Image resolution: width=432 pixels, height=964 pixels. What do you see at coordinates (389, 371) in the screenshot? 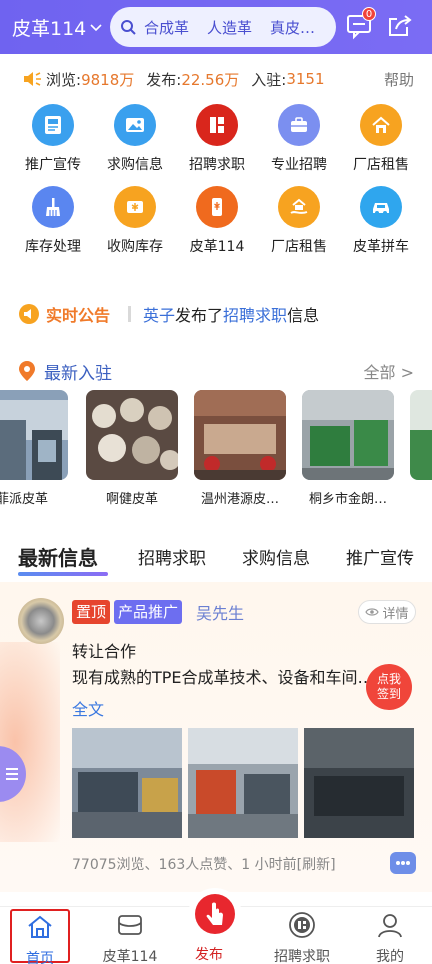
I see `view-all-link: 全部 >` at bounding box center [389, 371].